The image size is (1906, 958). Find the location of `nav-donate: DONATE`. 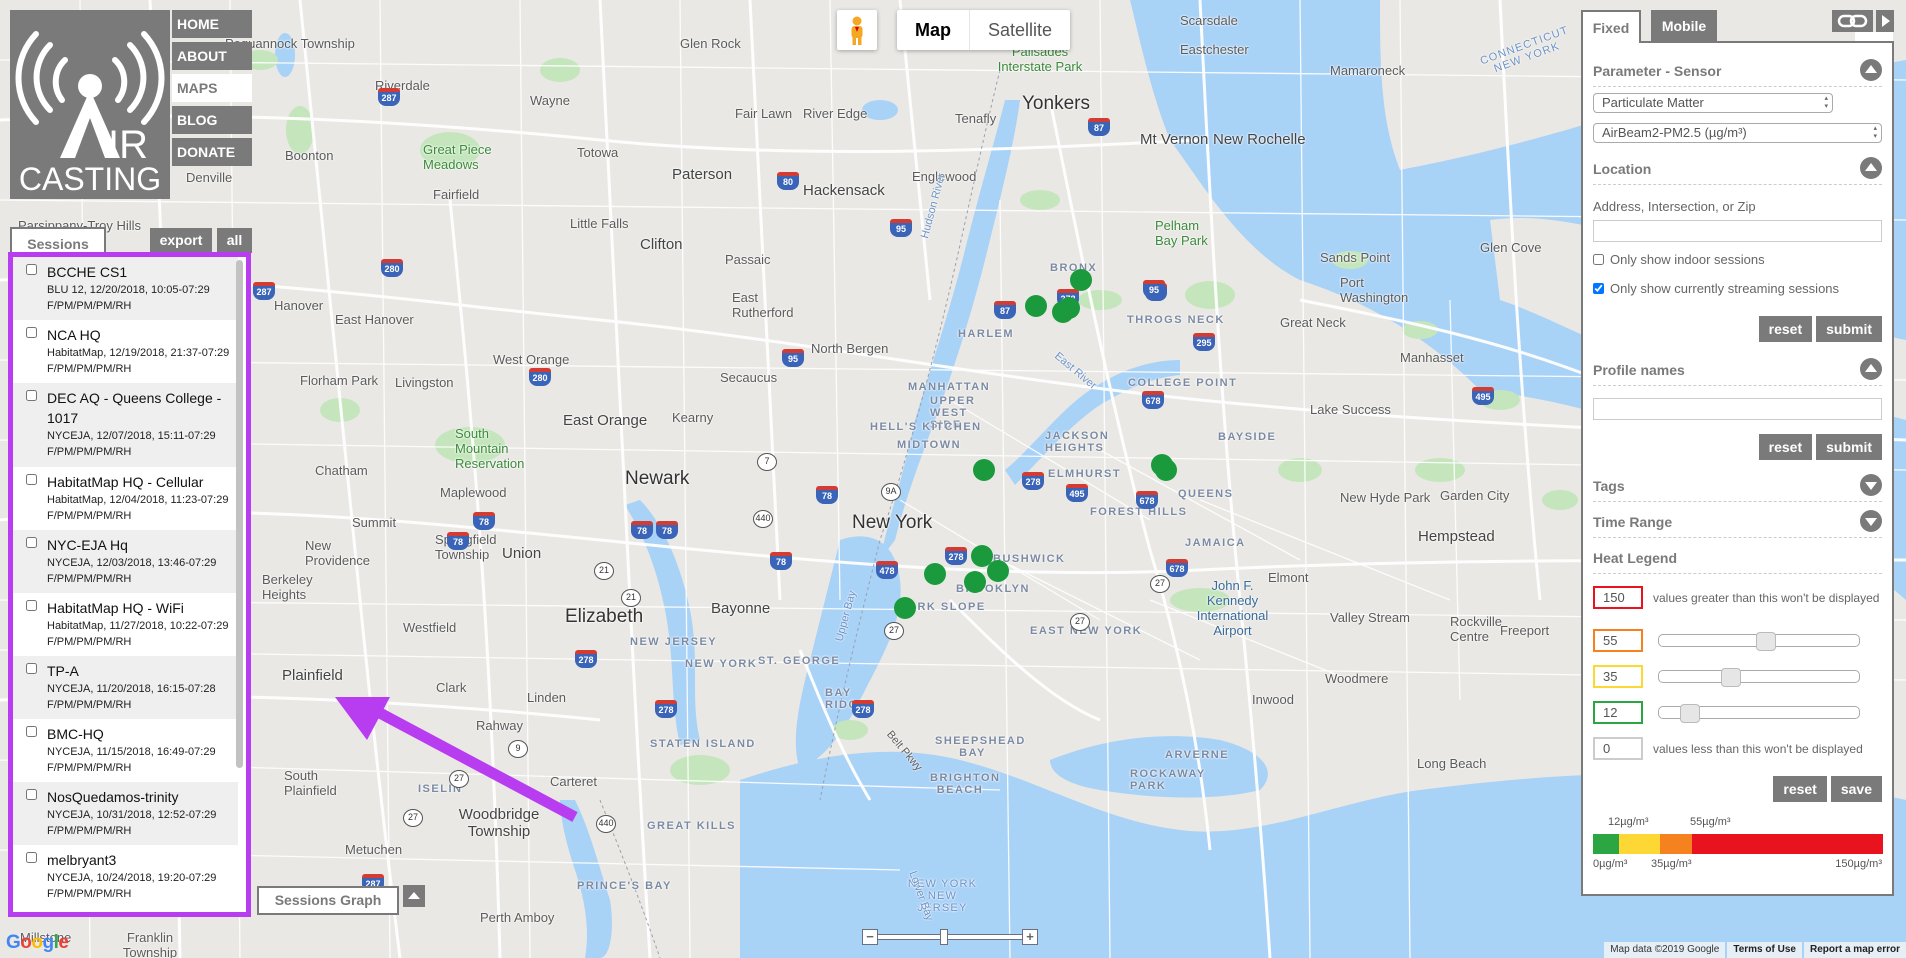

nav-donate: DONATE is located at coordinates (212, 152).